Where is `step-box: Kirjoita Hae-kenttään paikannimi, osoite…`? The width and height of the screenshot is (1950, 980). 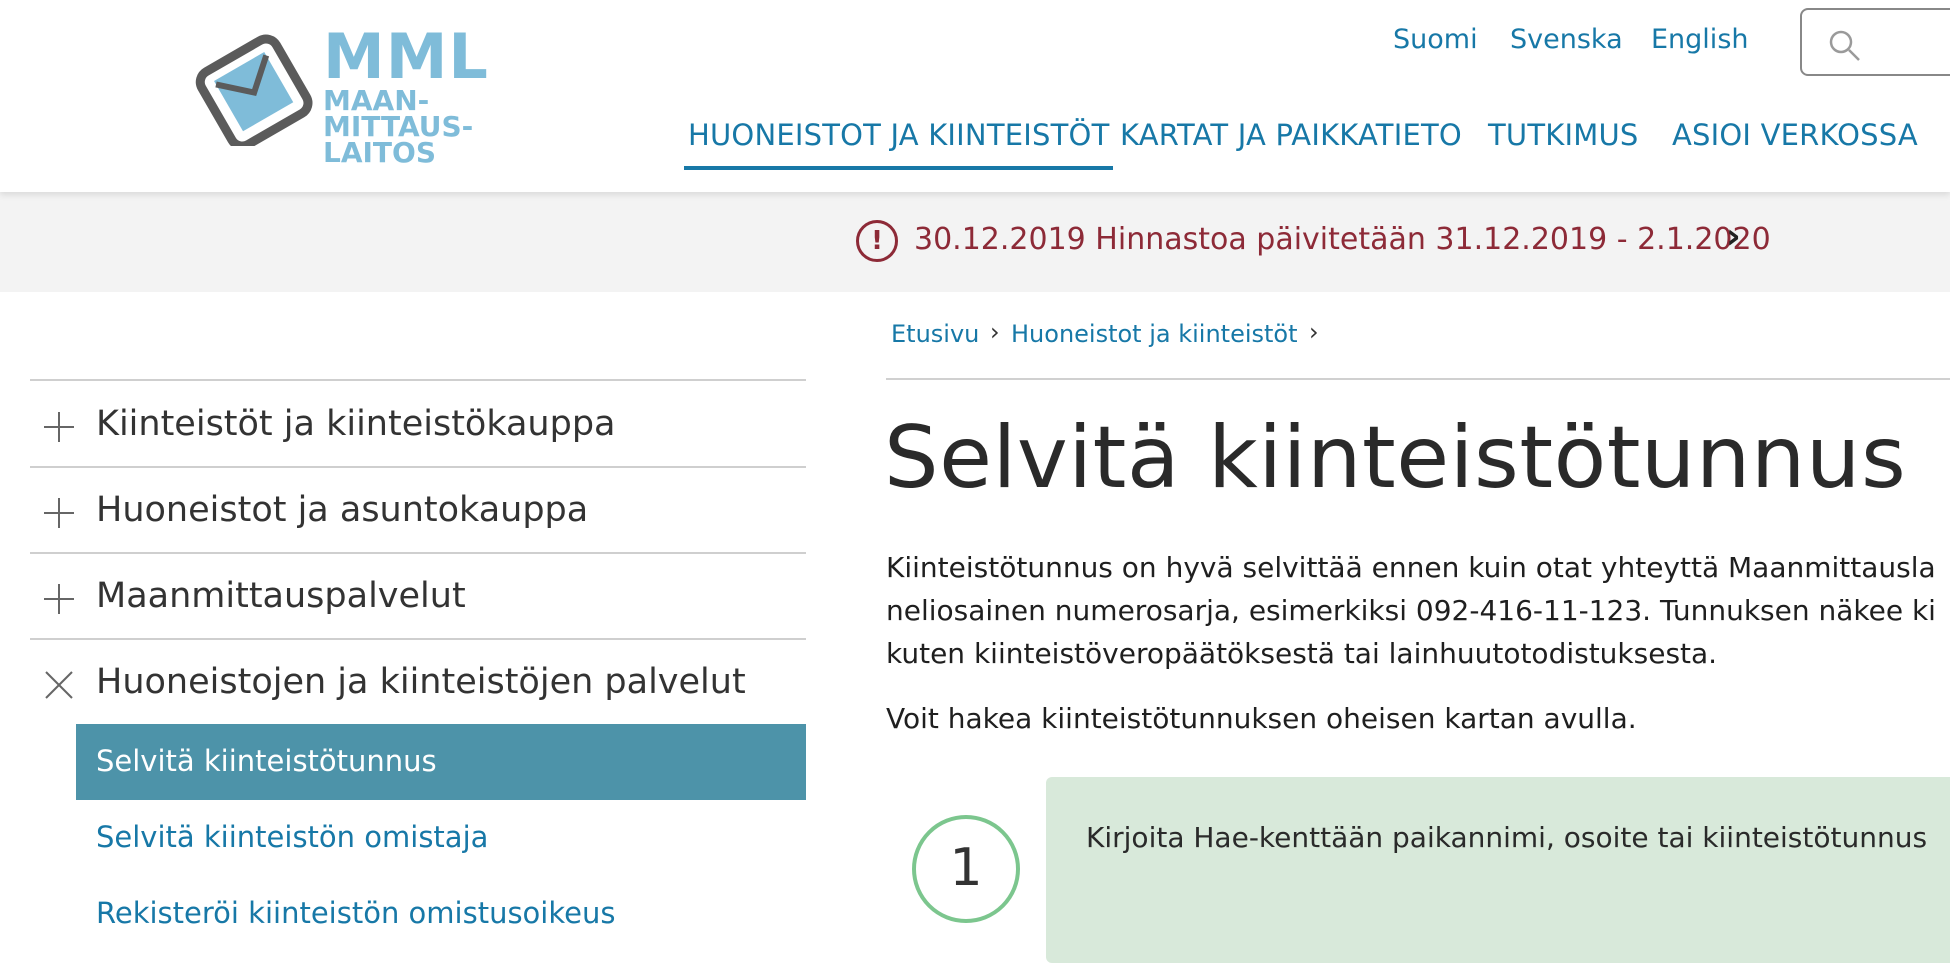 step-box: Kirjoita Hae-kenttään paikannimi, osoite… is located at coordinates (1498, 870).